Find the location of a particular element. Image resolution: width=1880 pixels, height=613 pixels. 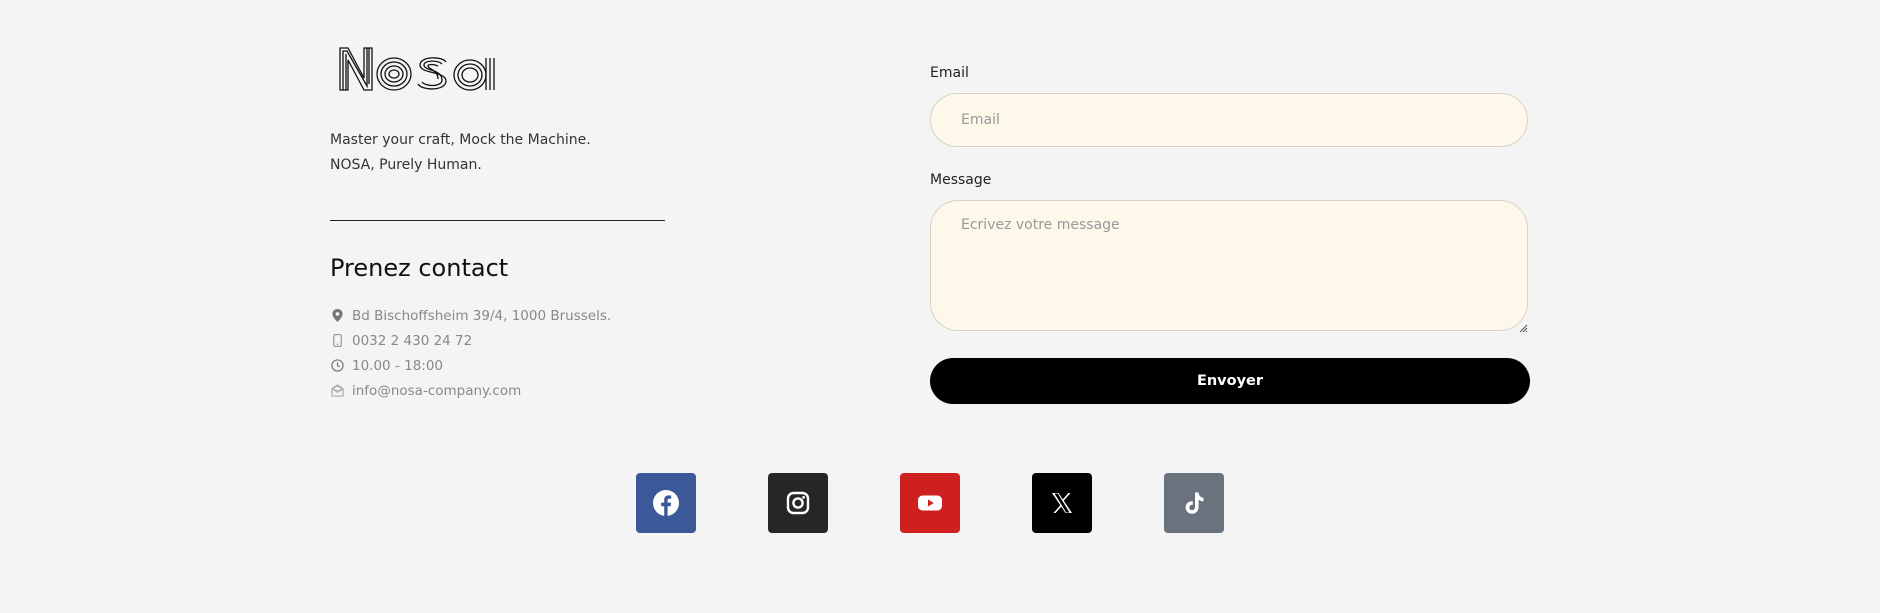

tagline-line-1: Master your craft, Mock the Machine. is located at coordinates (460, 140).